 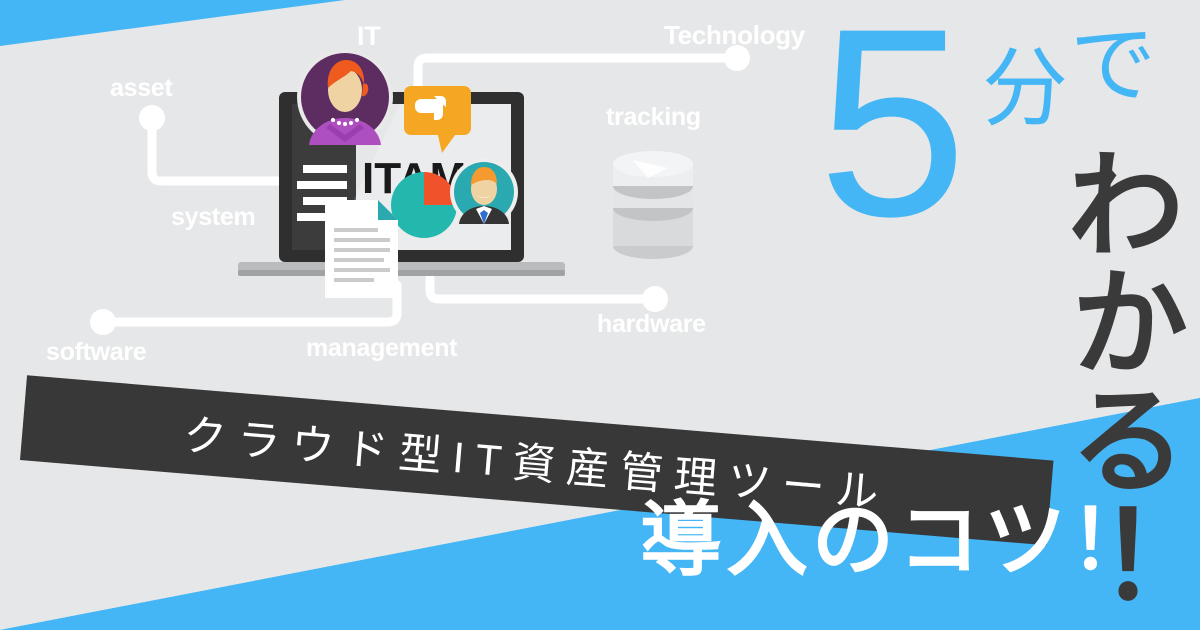 What do you see at coordinates (424, 205) in the screenshot?
I see `pie-chart-icon` at bounding box center [424, 205].